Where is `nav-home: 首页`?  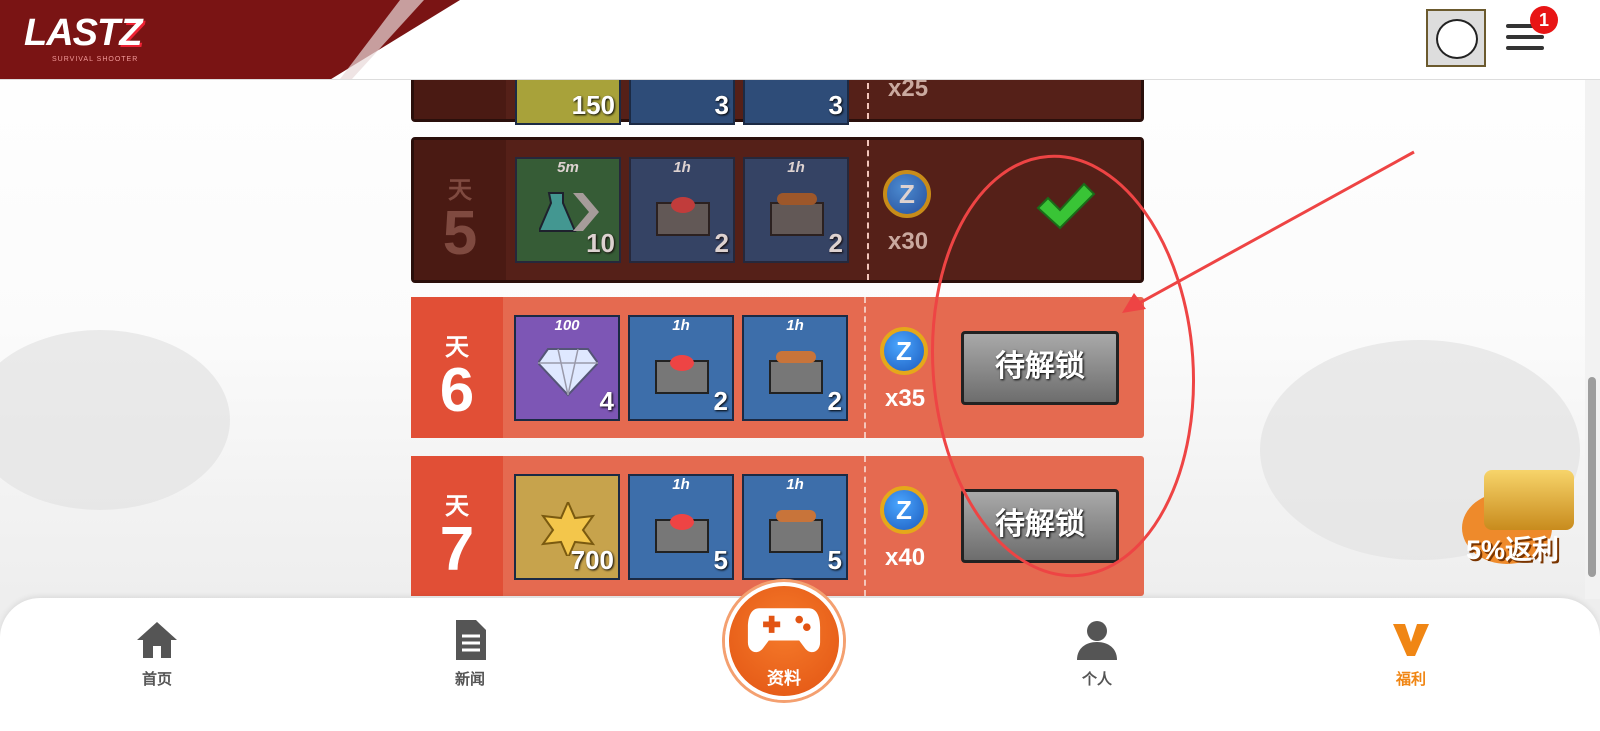
nav-home: 首页 is located at coordinates (157, 653).